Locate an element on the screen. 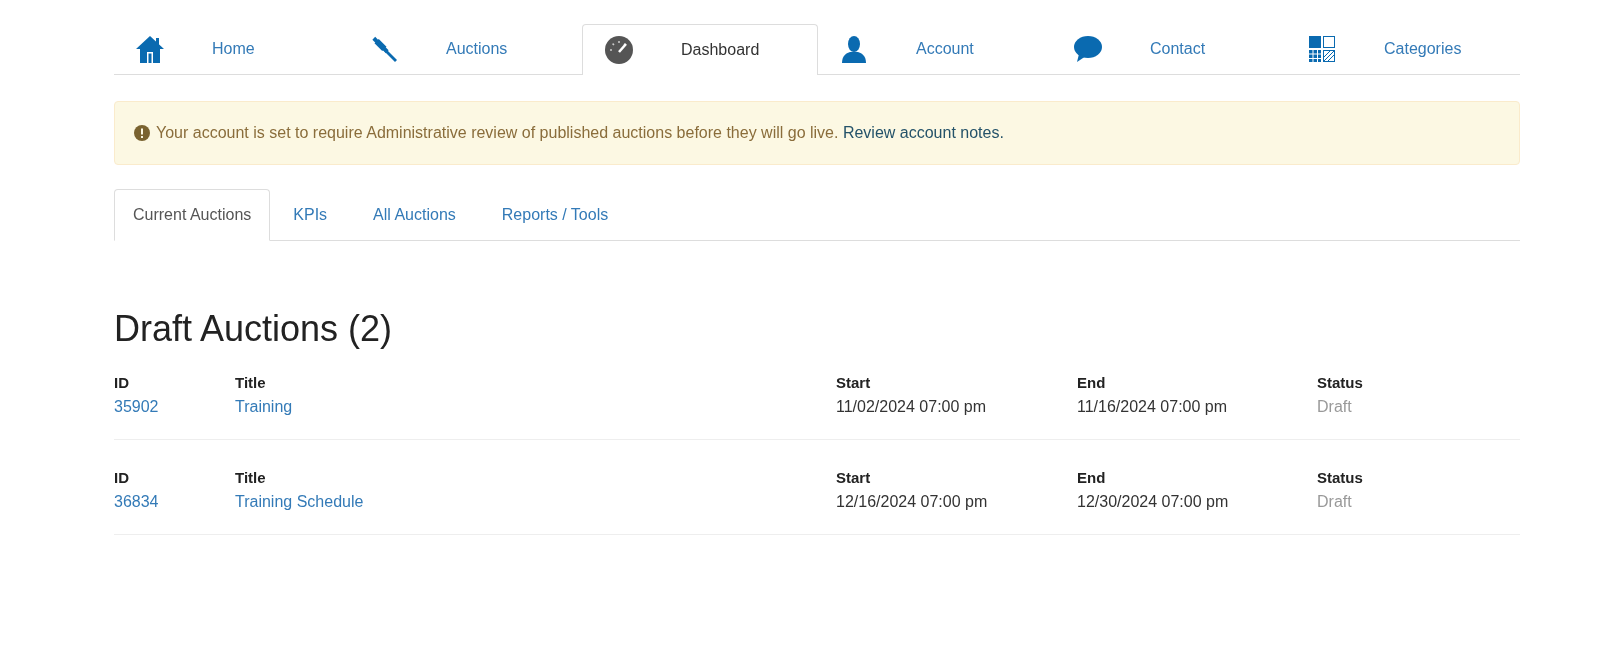 Image resolution: width=1600 pixels, height=651 pixels. tiles-icon is located at coordinates (1322, 49).